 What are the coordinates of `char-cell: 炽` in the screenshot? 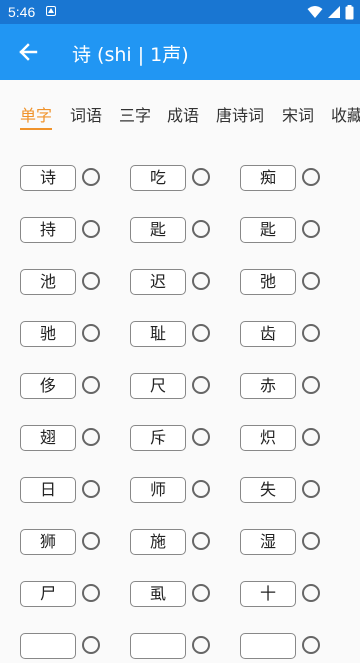 It's located at (295, 440).